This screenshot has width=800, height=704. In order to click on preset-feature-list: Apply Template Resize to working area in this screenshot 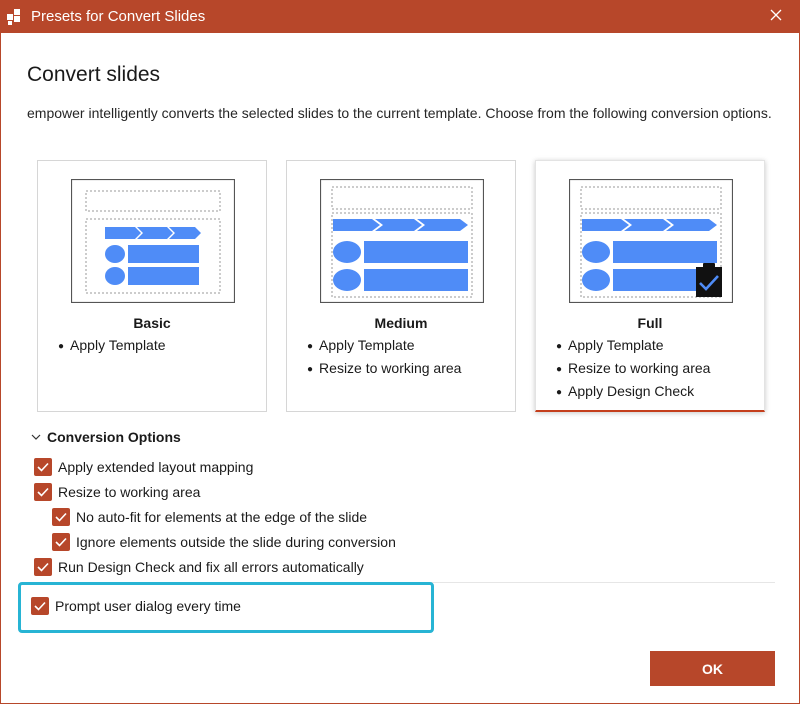, I will do `click(384, 358)`.